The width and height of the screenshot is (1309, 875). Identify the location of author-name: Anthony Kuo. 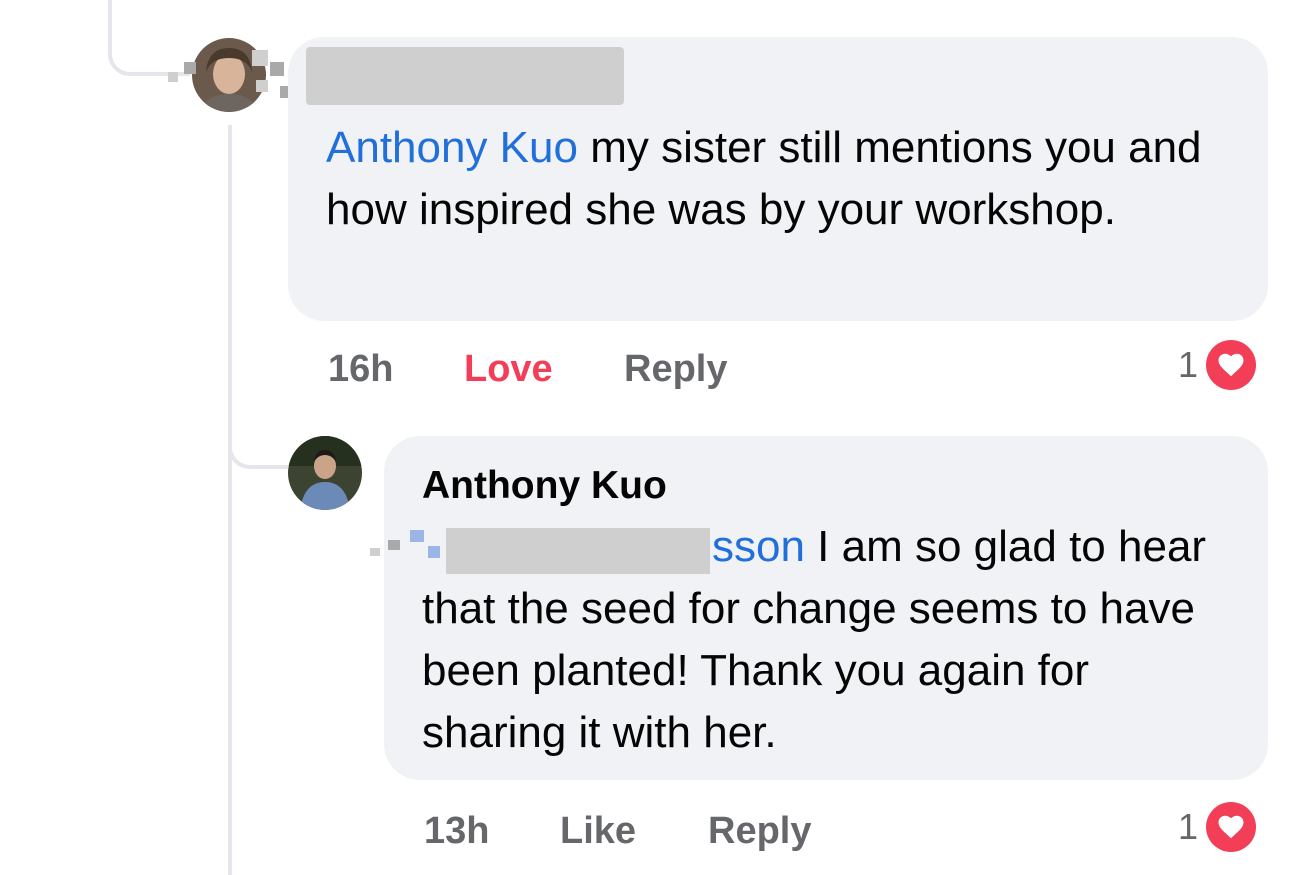
(544, 486).